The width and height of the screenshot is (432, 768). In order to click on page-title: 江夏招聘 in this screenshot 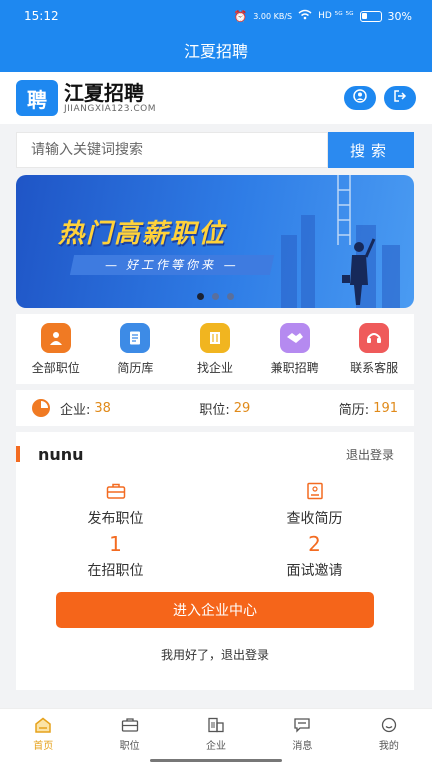, I will do `click(215, 51)`.